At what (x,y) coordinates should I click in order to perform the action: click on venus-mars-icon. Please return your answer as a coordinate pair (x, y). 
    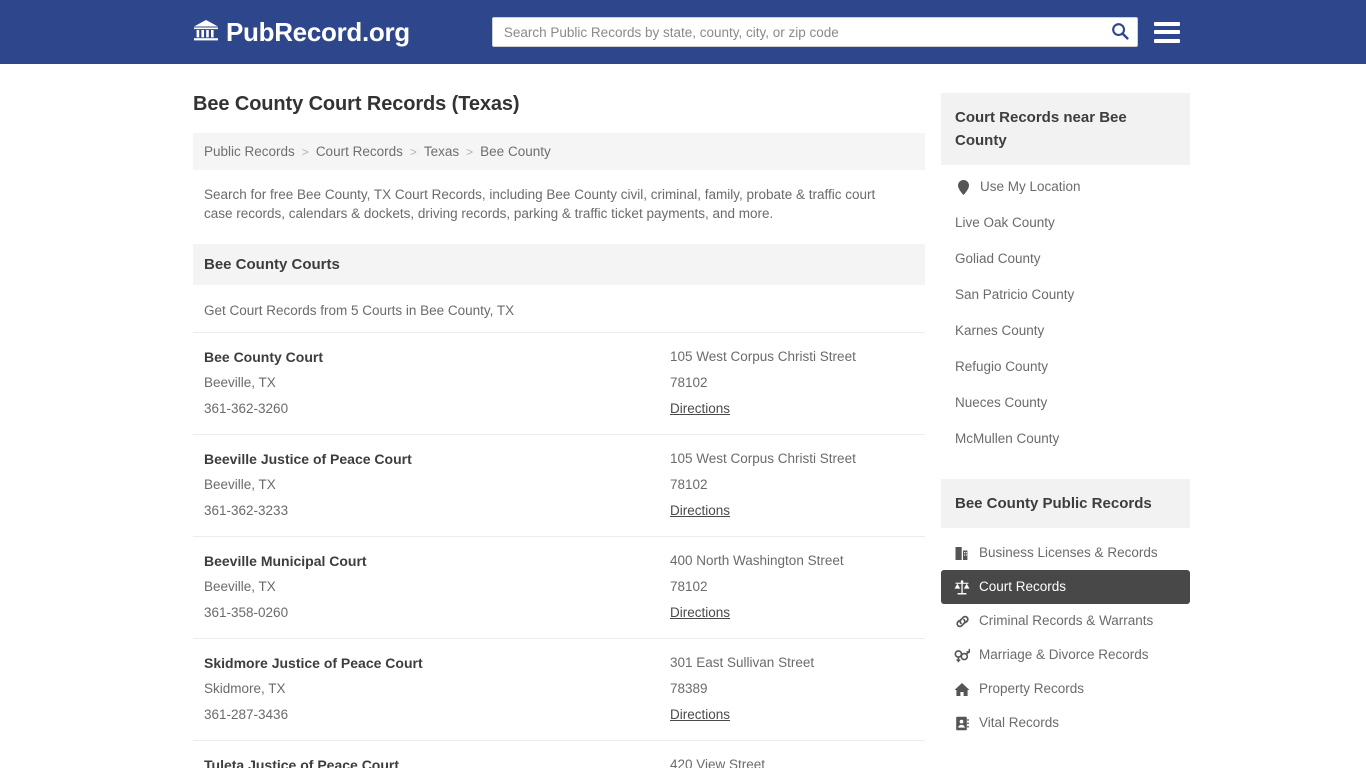
    Looking at the image, I should click on (962, 655).